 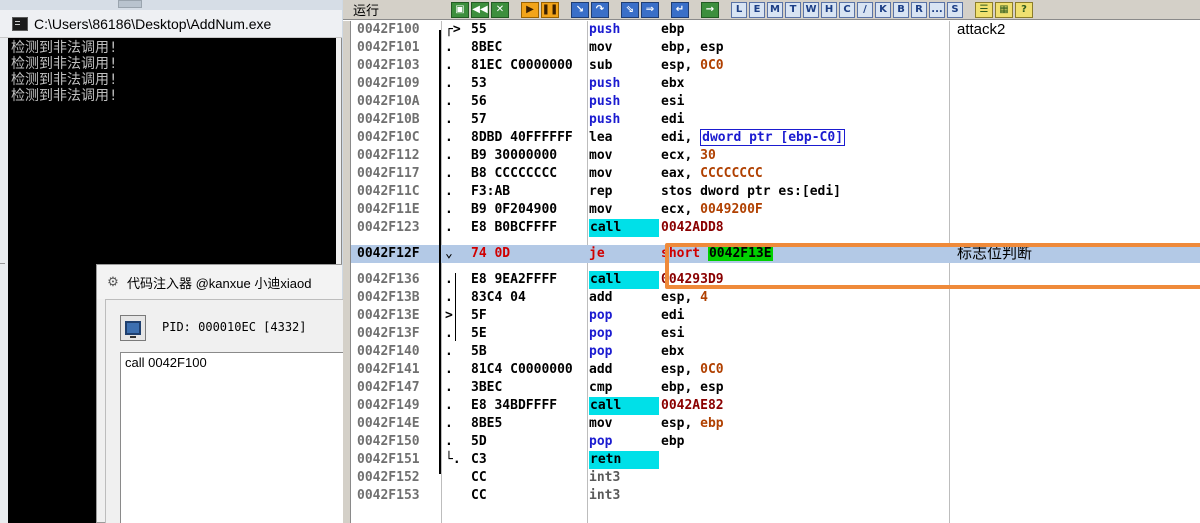 I want to click on disasm-hex: B9 0F204900, so click(x=514, y=209).